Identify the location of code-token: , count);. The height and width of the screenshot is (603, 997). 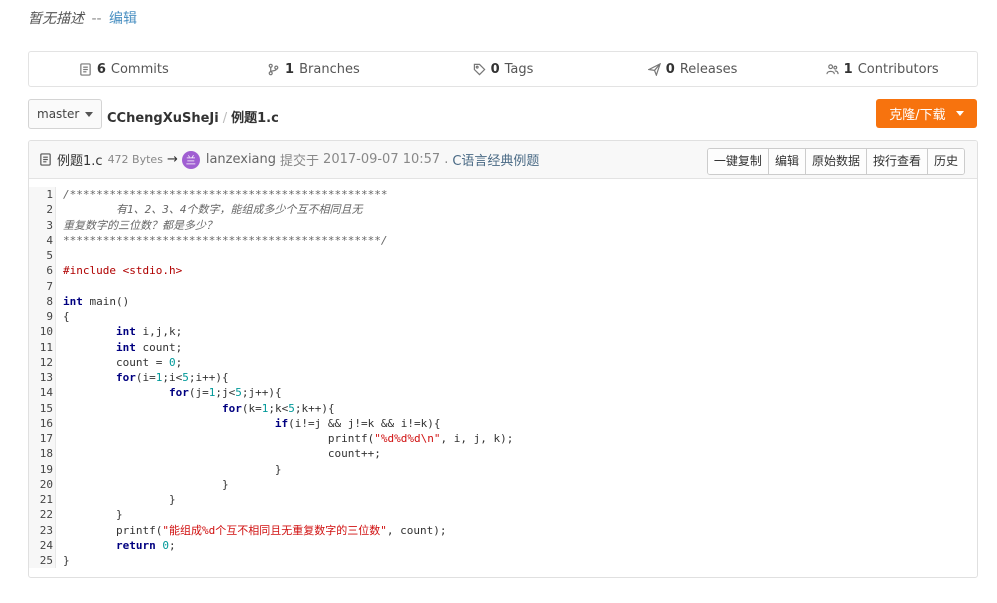
(416, 530).